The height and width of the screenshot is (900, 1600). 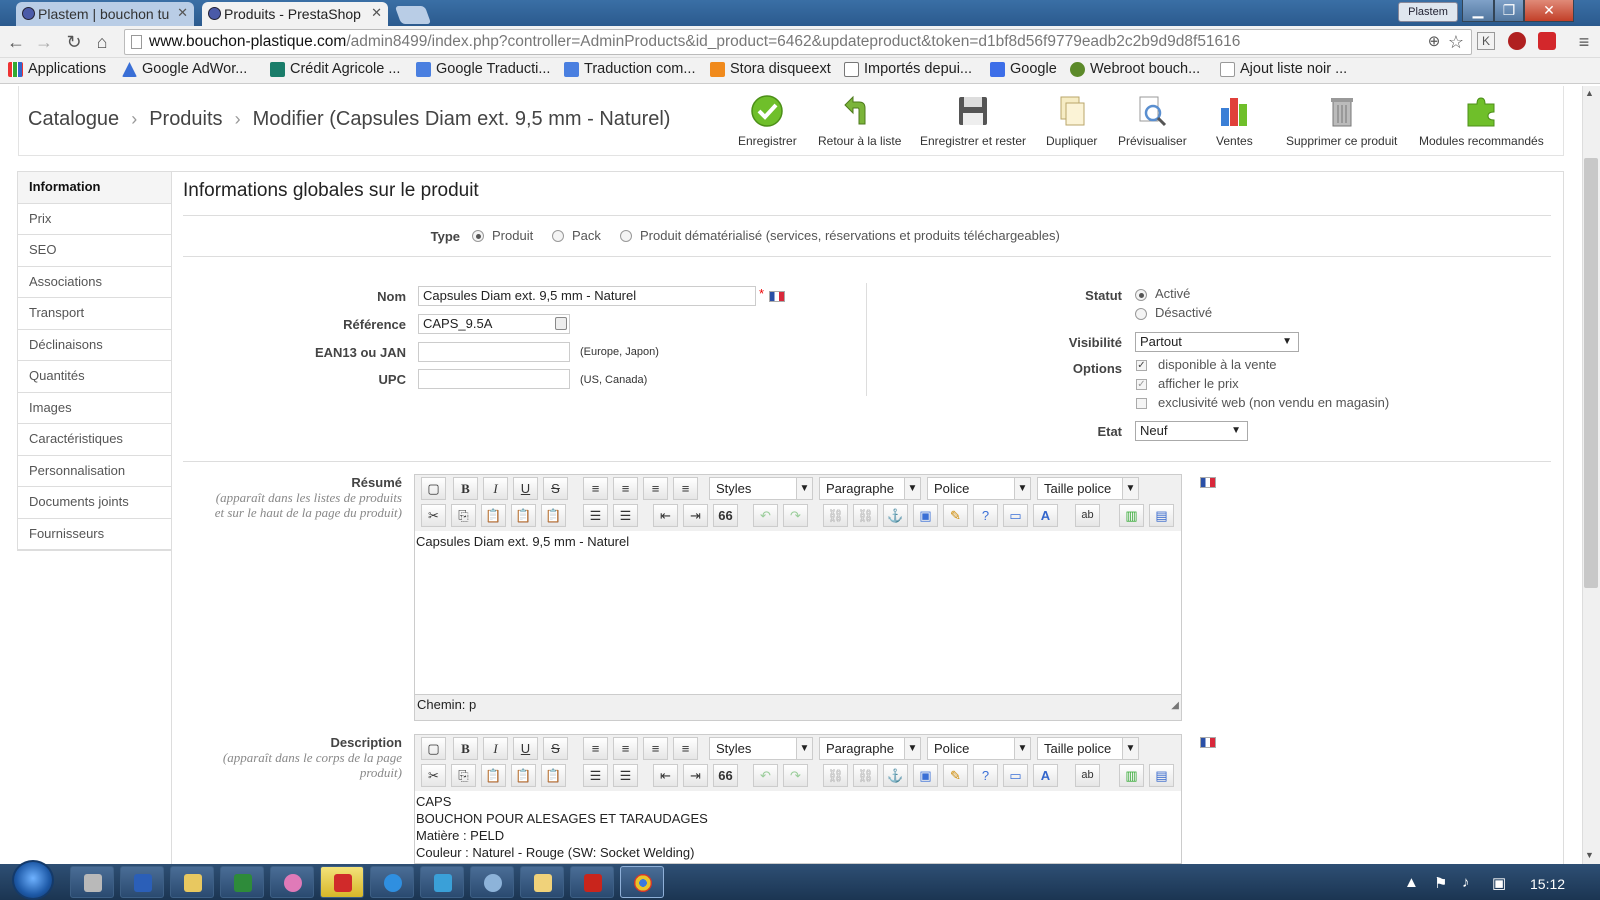 What do you see at coordinates (973, 121) in the screenshot?
I see `save-and-stay-button: Enregistrer et rester` at bounding box center [973, 121].